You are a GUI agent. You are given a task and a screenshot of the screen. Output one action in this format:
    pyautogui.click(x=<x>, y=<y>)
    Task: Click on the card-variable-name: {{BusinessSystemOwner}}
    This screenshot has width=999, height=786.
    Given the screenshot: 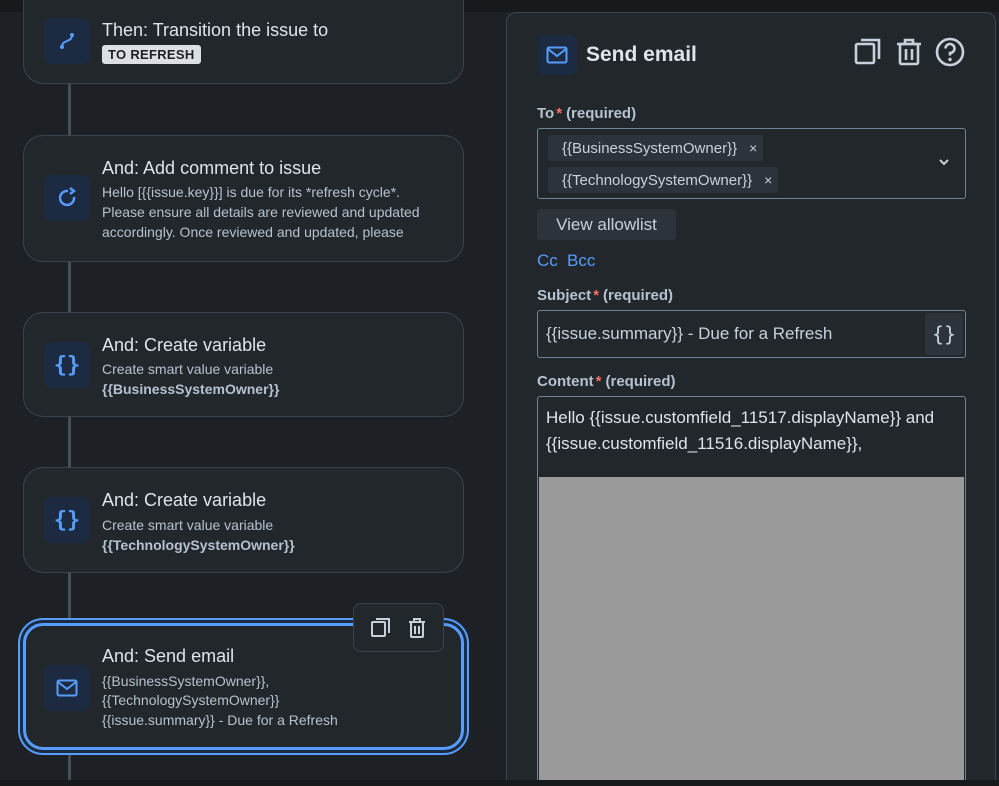 What is the action you would take?
    pyautogui.click(x=191, y=389)
    